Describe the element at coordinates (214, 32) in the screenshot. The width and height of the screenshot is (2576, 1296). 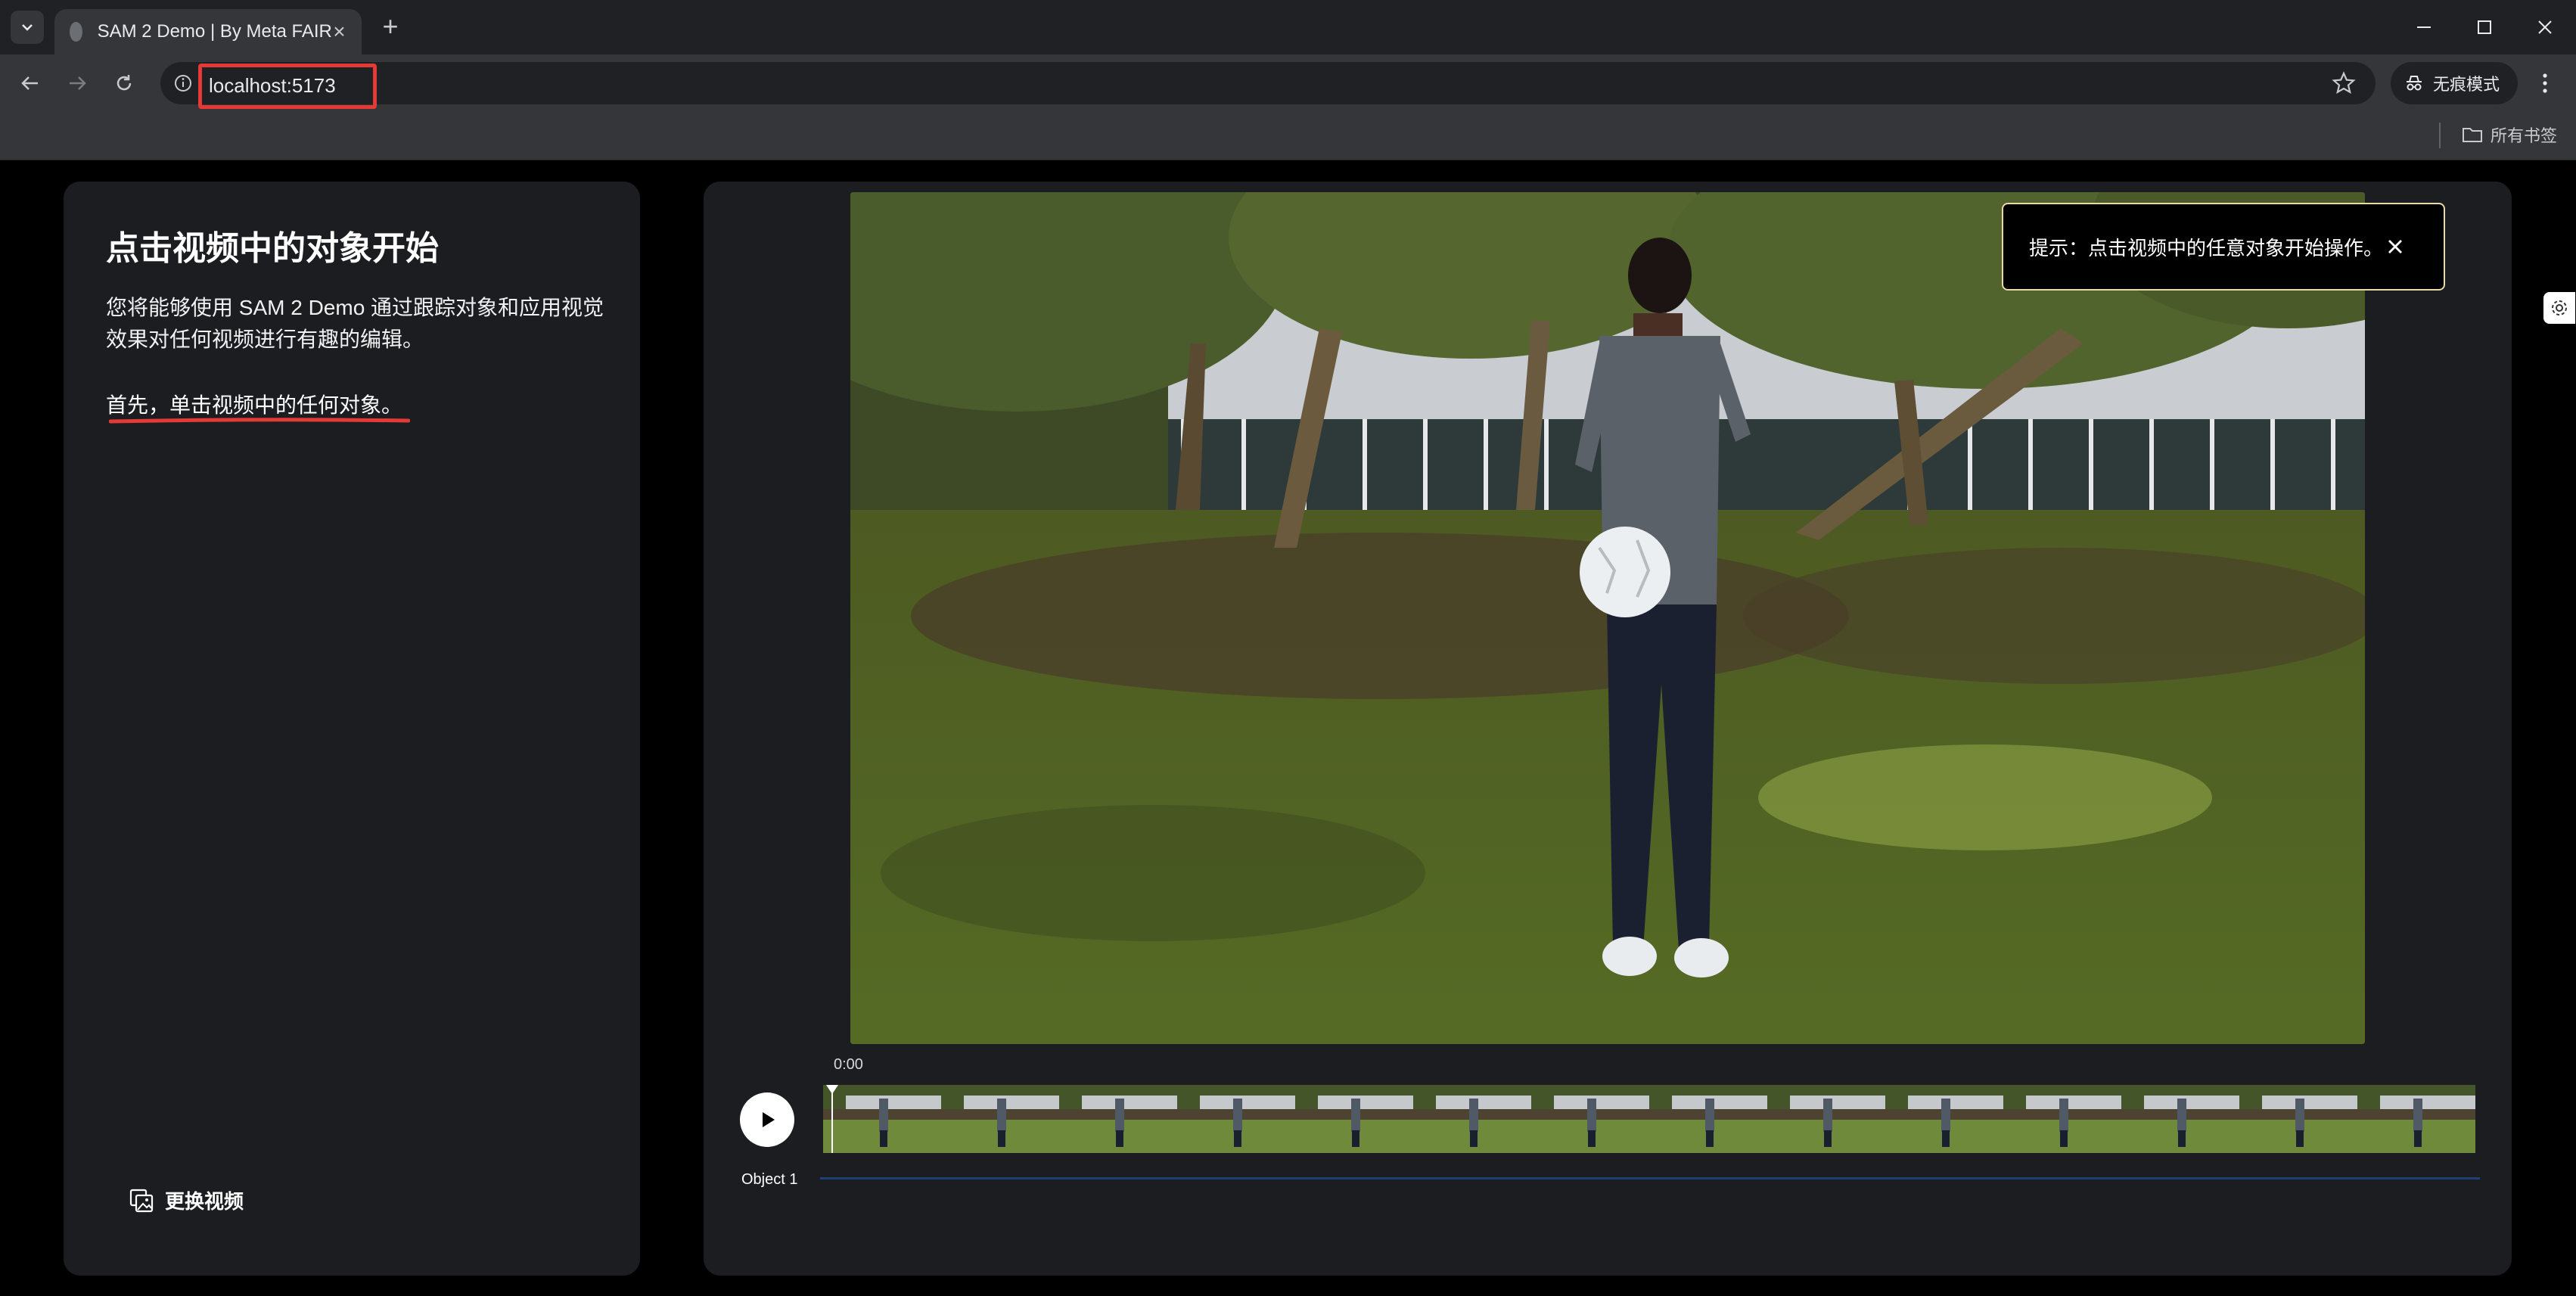
I see `tab-title: SAM 2 Demo | By Meta FAIR` at that location.